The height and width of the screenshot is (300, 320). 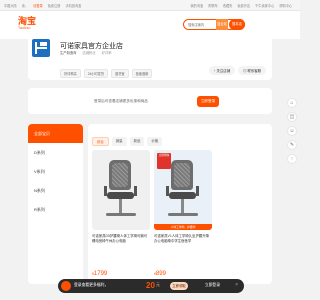 What do you see at coordinates (208, 101) in the screenshot?
I see `login-now-button: 立即登录` at bounding box center [208, 101].